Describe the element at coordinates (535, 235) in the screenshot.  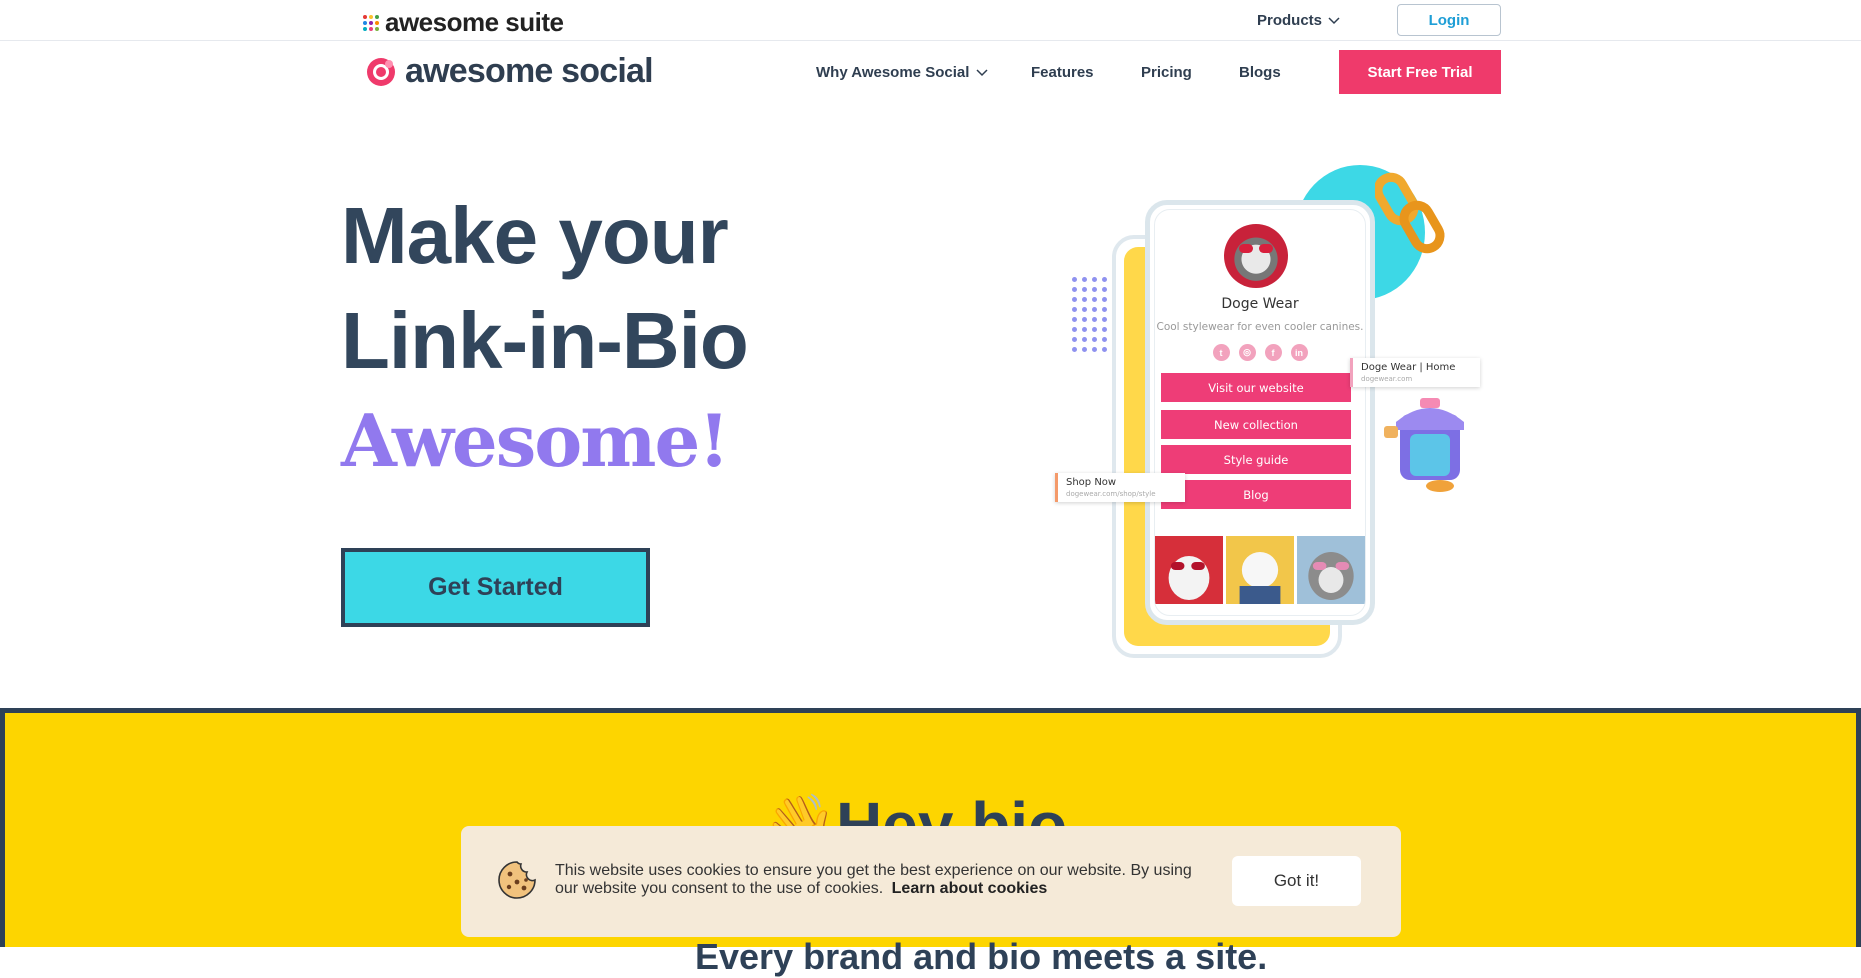
I see `hero-heading-line-1: Make your` at that location.